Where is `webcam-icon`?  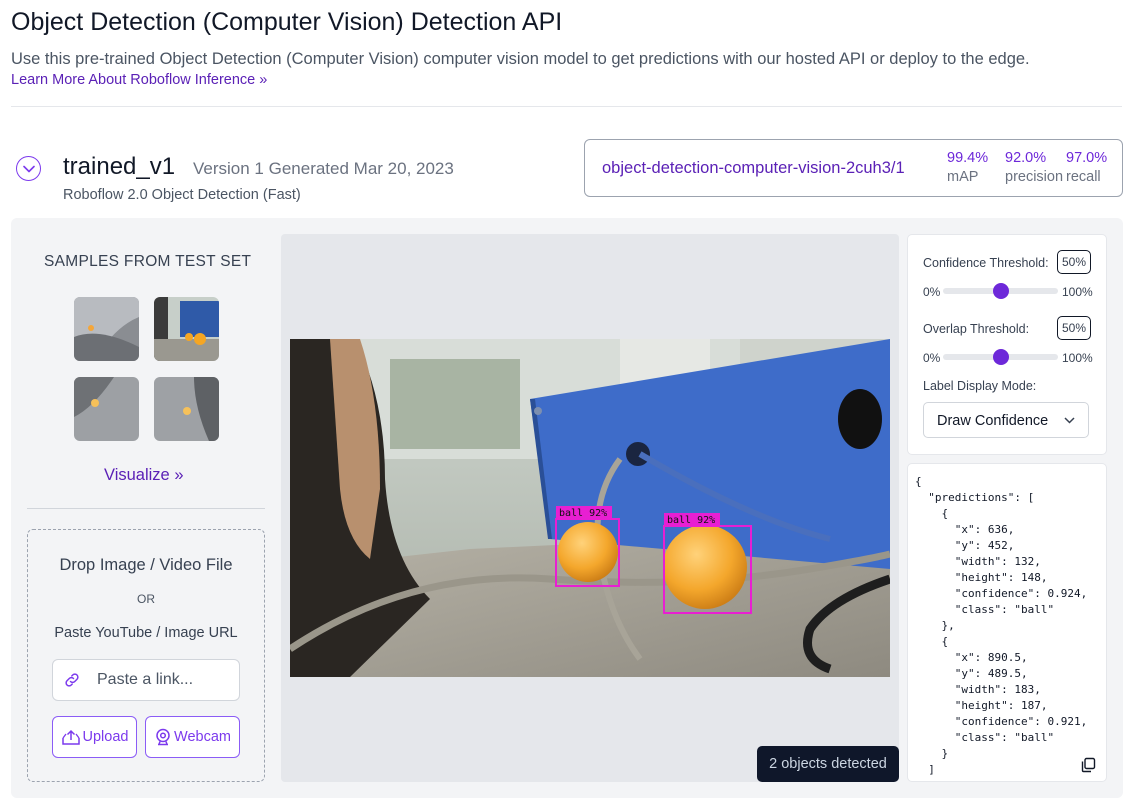 webcam-icon is located at coordinates (163, 737).